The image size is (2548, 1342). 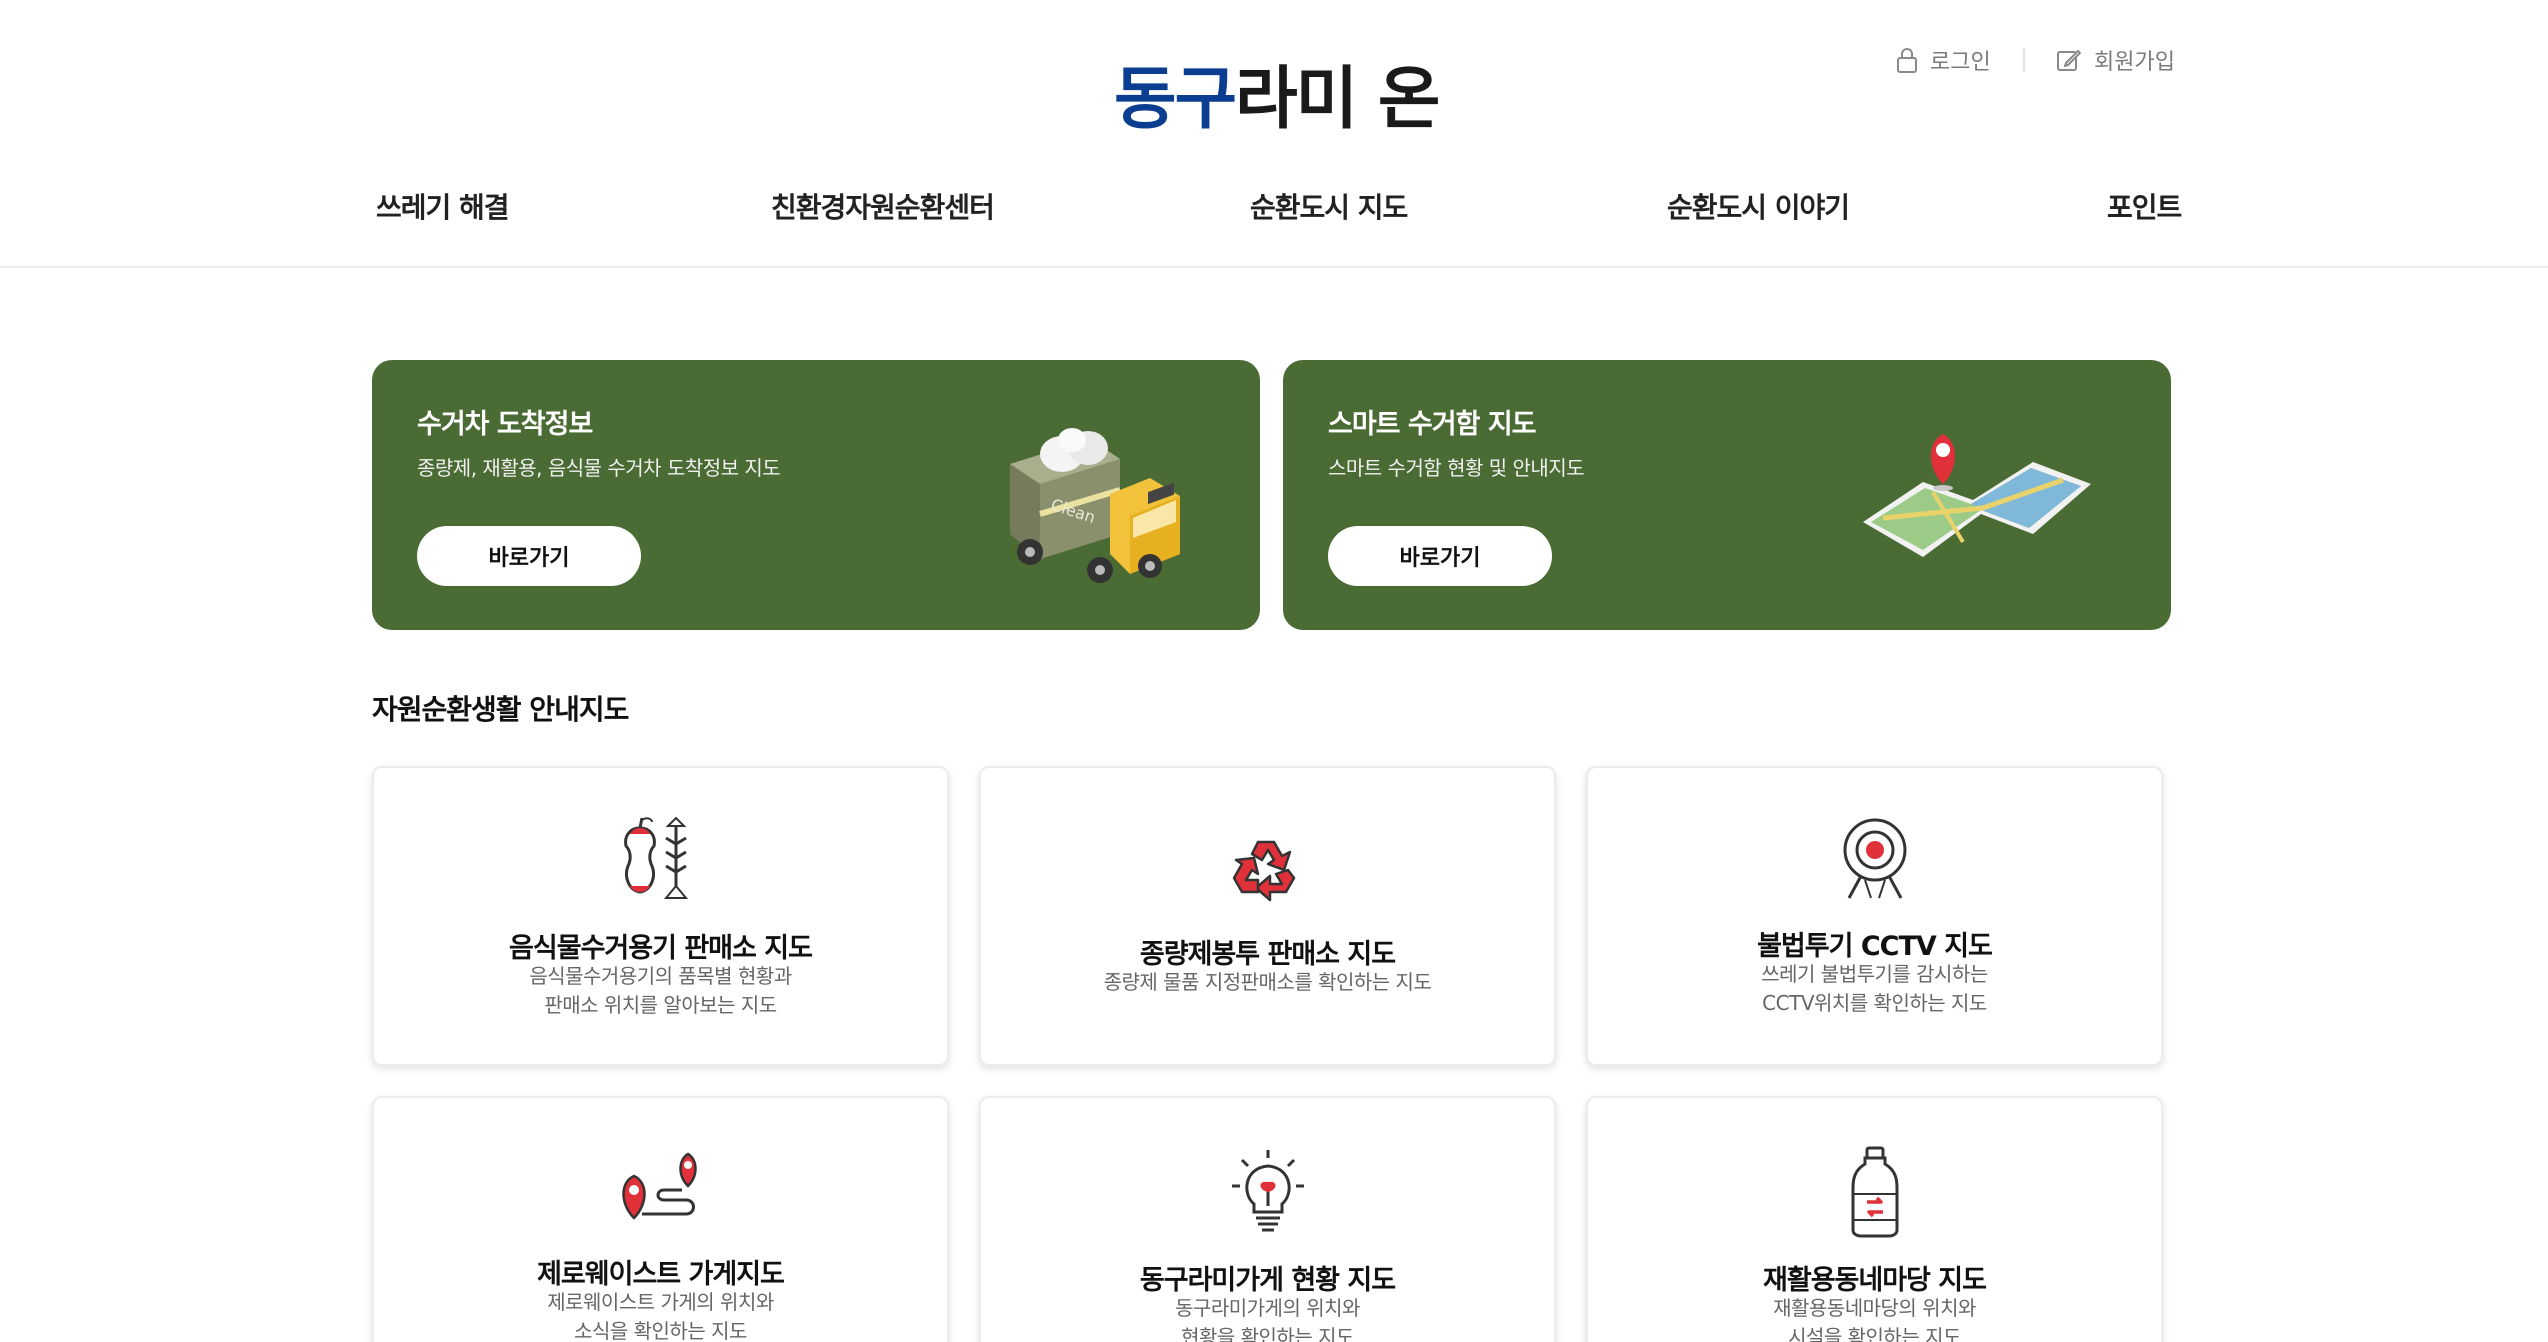 What do you see at coordinates (660, 976) in the screenshot?
I see `card-desc-line: 음식물수거용기의 품목별 현황과` at bounding box center [660, 976].